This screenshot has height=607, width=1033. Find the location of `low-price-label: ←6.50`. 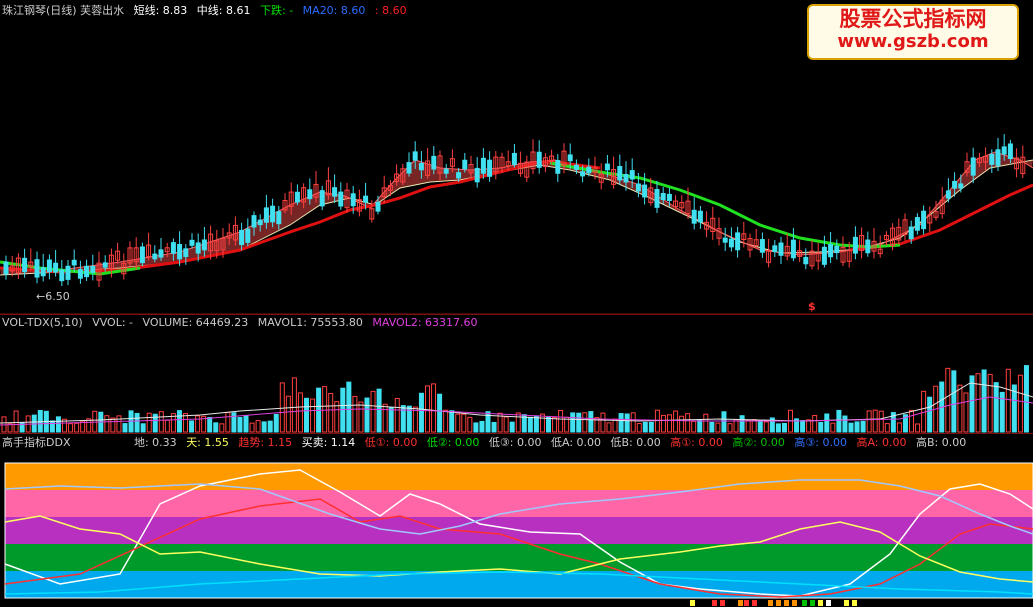

low-price-label: ←6.50 is located at coordinates (53, 296).